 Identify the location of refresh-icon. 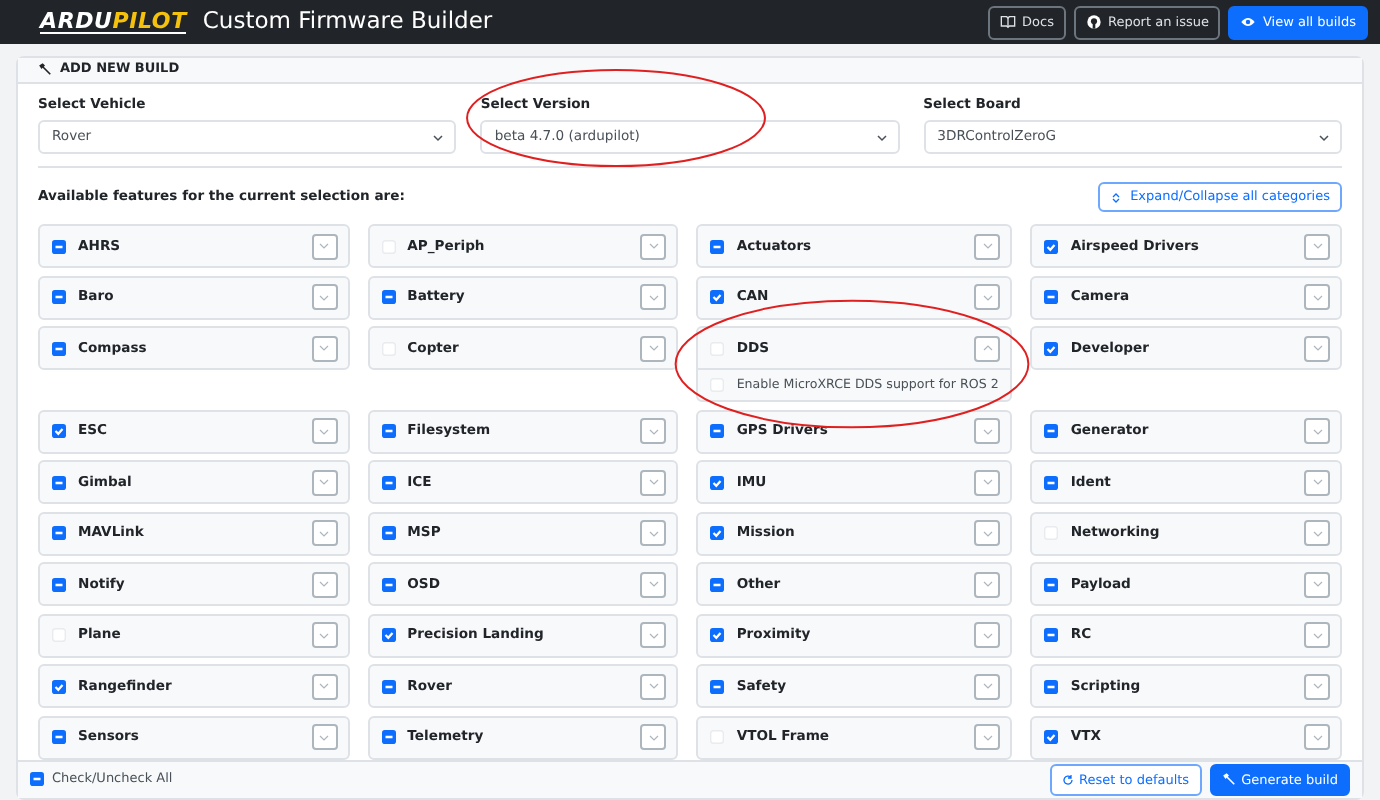
(1067, 779).